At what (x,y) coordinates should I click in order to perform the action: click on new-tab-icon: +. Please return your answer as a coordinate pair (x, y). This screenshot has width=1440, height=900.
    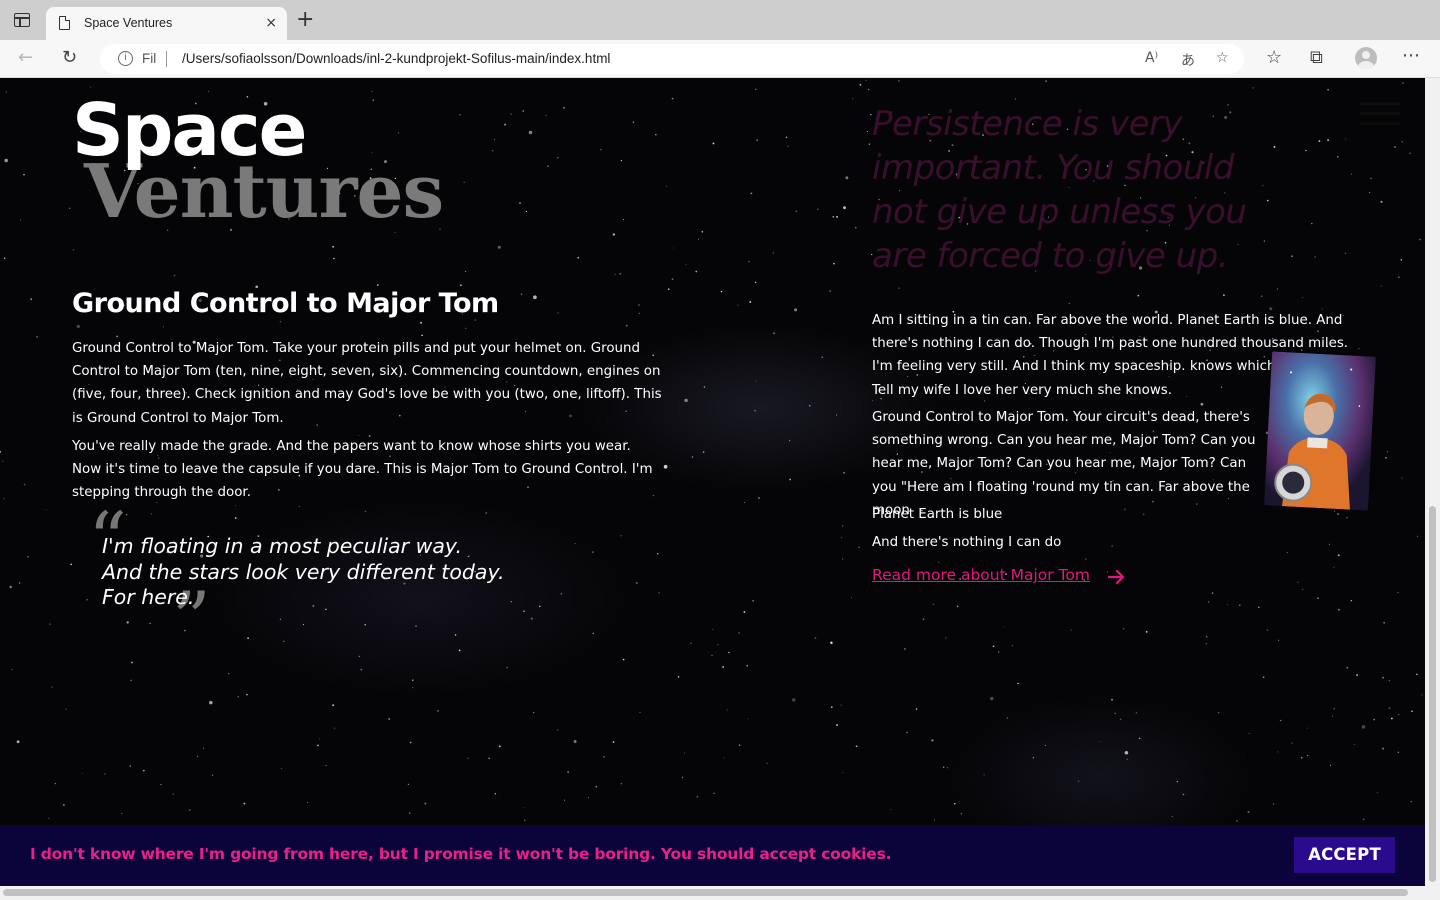
    Looking at the image, I should click on (305, 20).